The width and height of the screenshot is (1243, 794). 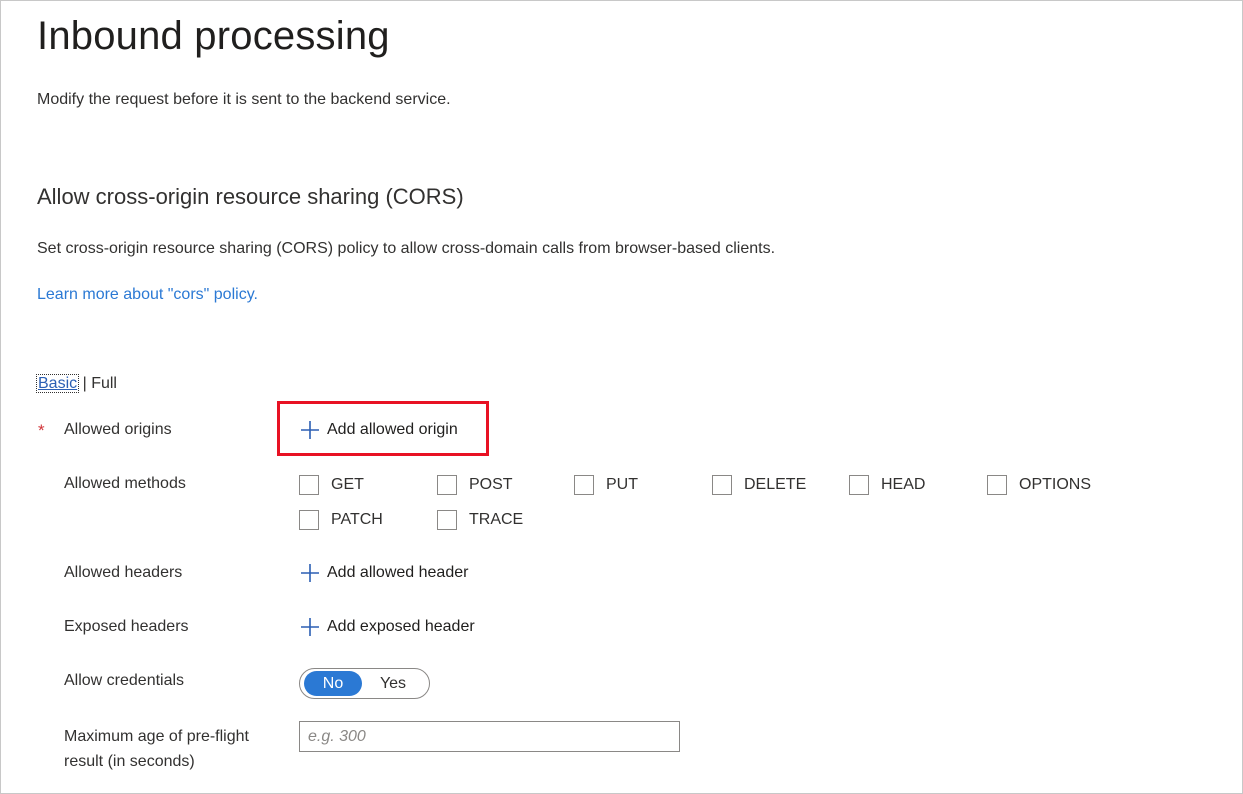 What do you see at coordinates (622, 484) in the screenshot?
I see `method-put-label: PUT` at bounding box center [622, 484].